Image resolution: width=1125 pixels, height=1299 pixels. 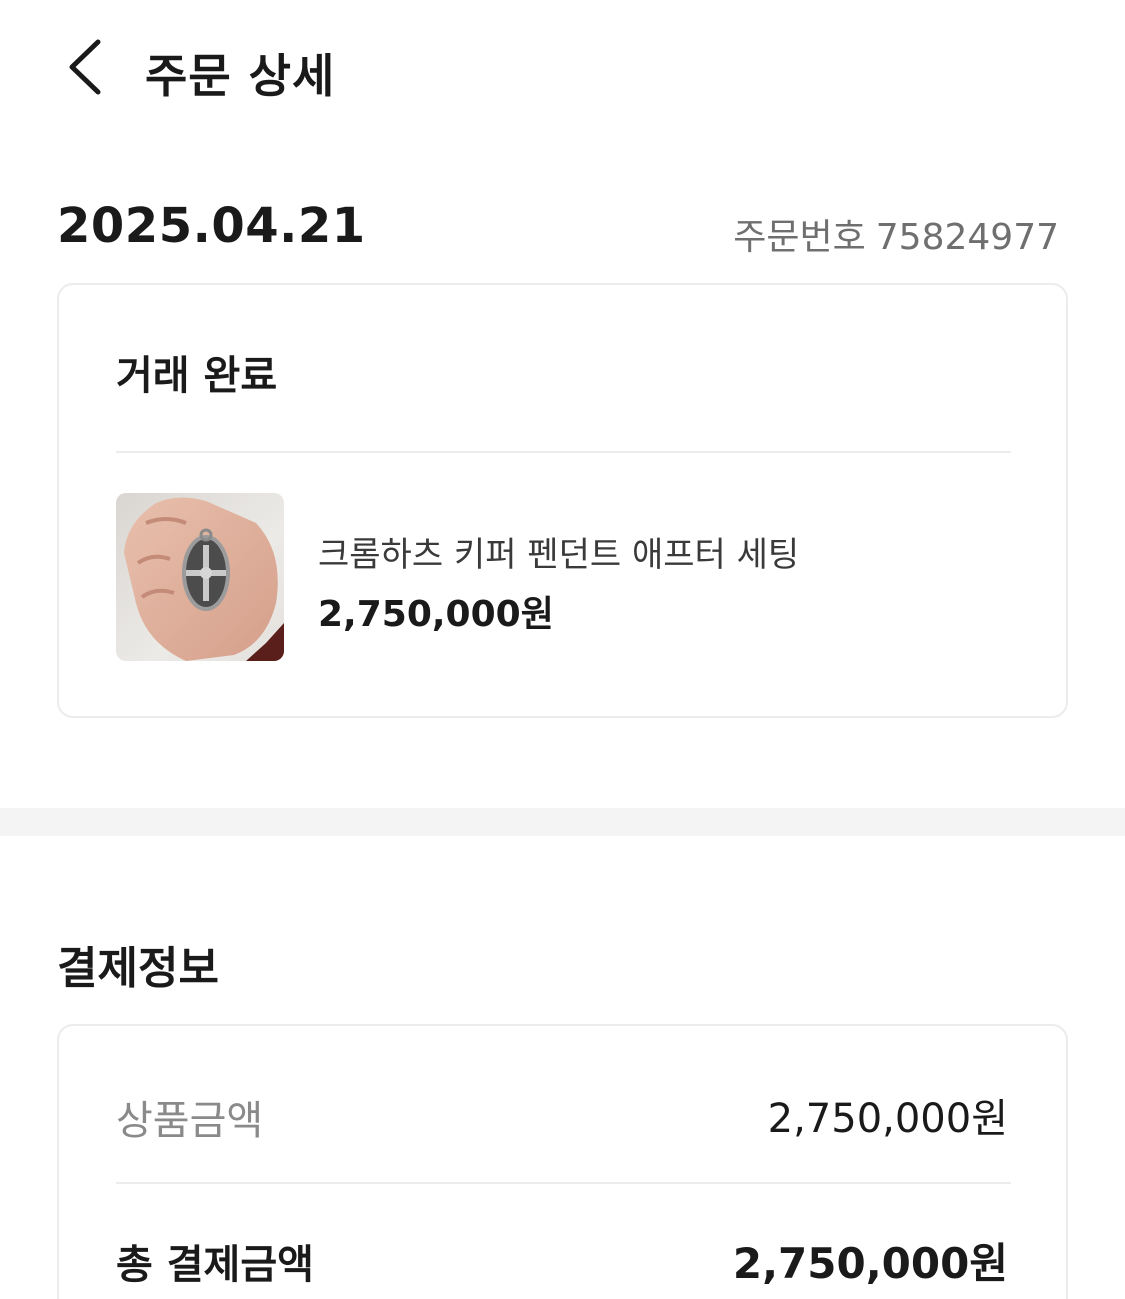 What do you see at coordinates (562, 822) in the screenshot?
I see `section-separator` at bounding box center [562, 822].